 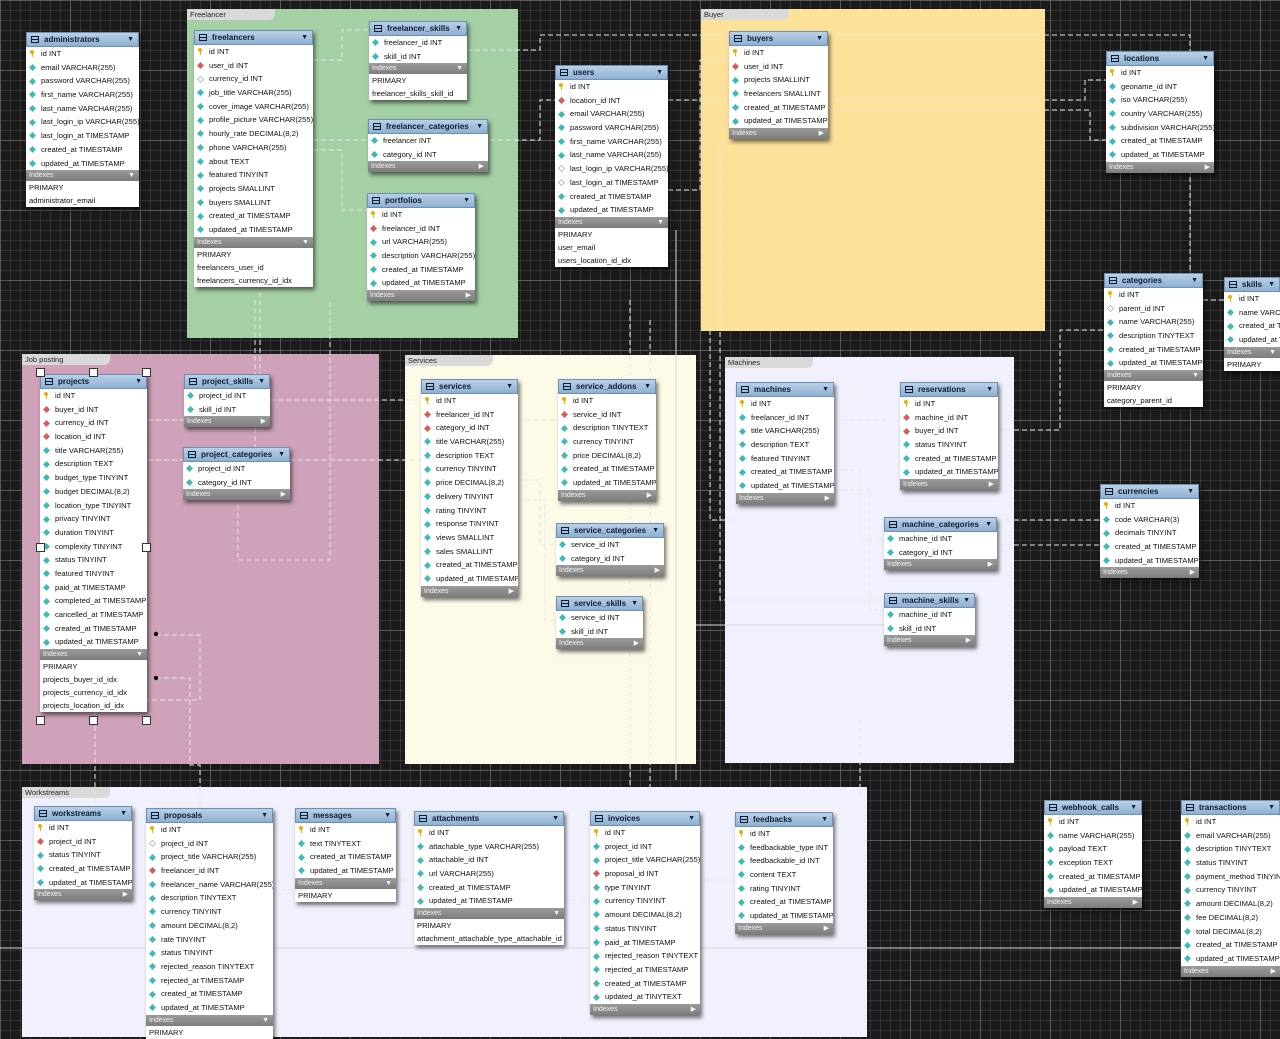 I want to click on table-column: completed_at TIMESTAMP, so click(x=93, y=601).